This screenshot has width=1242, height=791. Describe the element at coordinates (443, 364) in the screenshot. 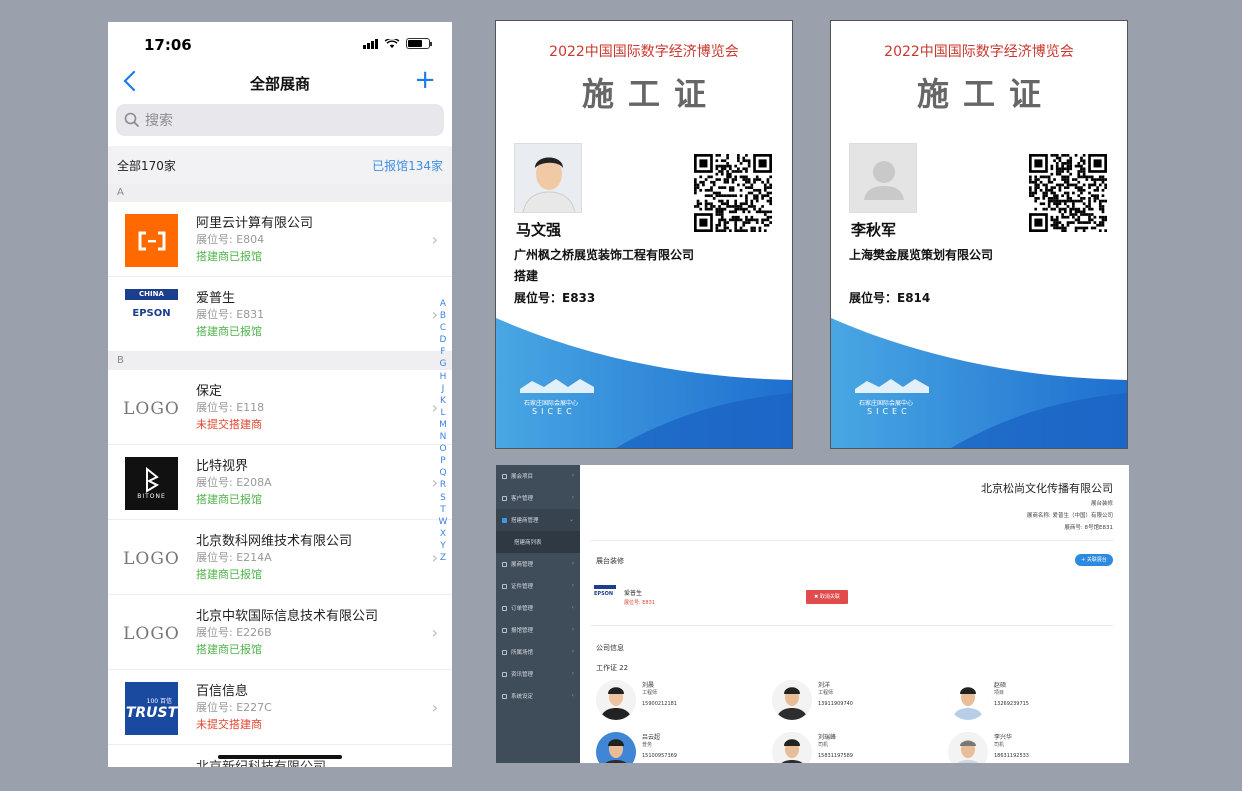

I see `index-letter: G` at that location.